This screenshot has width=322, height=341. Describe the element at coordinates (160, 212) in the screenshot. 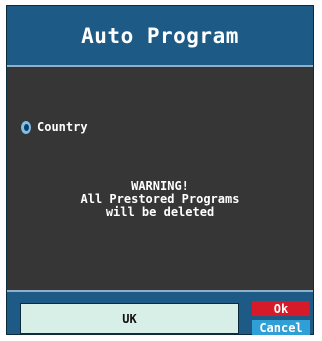

I see `warning-line-2: will be deleted` at that location.